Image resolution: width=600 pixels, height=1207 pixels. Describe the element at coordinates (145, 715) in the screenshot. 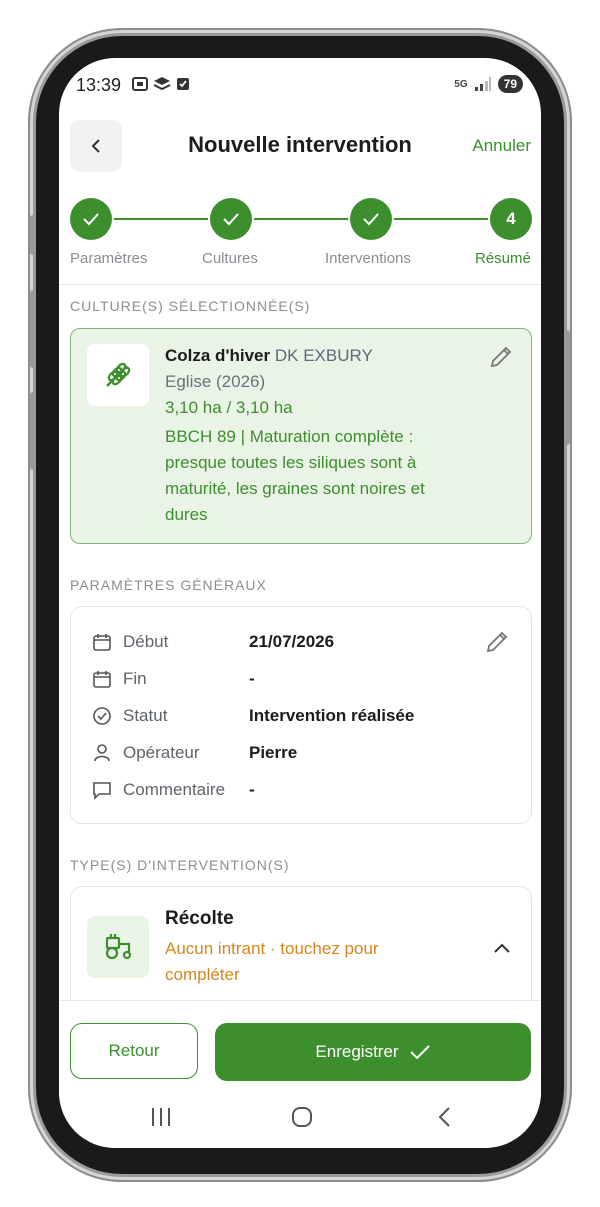

I see `param-label-statut: Statut` at that location.